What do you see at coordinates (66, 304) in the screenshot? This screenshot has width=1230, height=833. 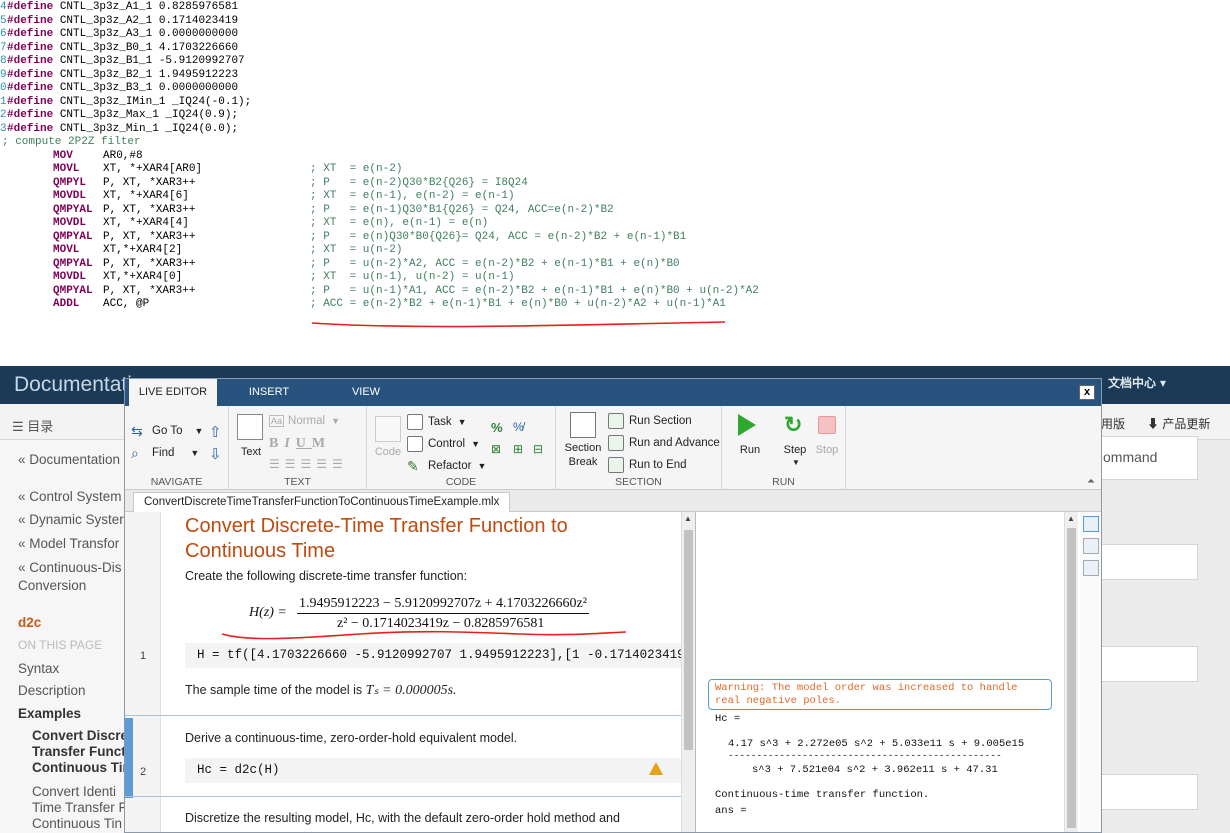 I see `asm-mnemonic: ADDL` at bounding box center [66, 304].